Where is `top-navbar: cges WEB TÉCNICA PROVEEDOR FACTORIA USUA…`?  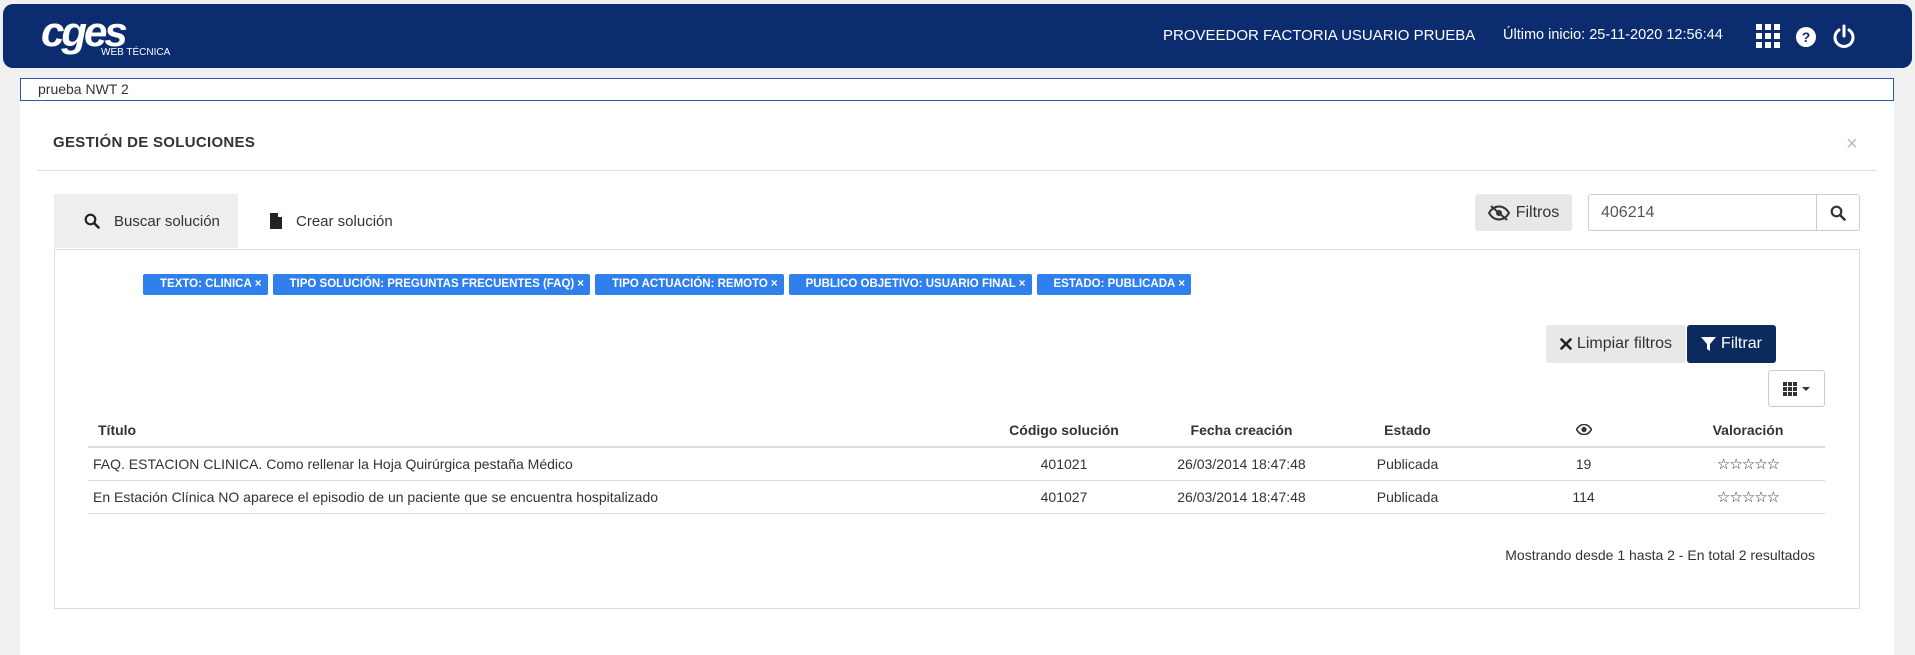 top-navbar: cges WEB TÉCNICA PROVEEDOR FACTORIA USUA… is located at coordinates (957, 36).